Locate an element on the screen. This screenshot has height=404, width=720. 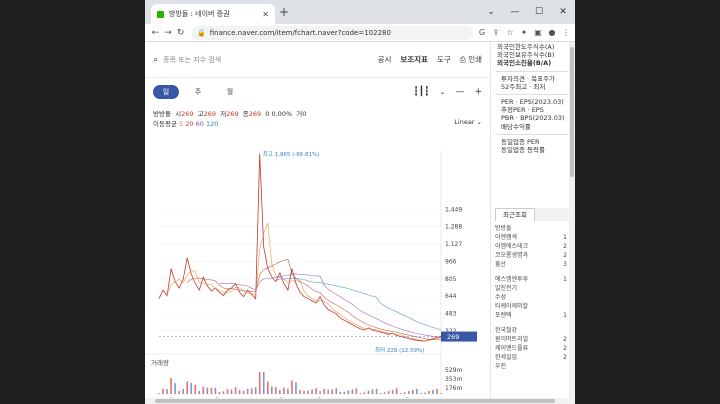
period-week-button: 주 is located at coordinates (198, 92).